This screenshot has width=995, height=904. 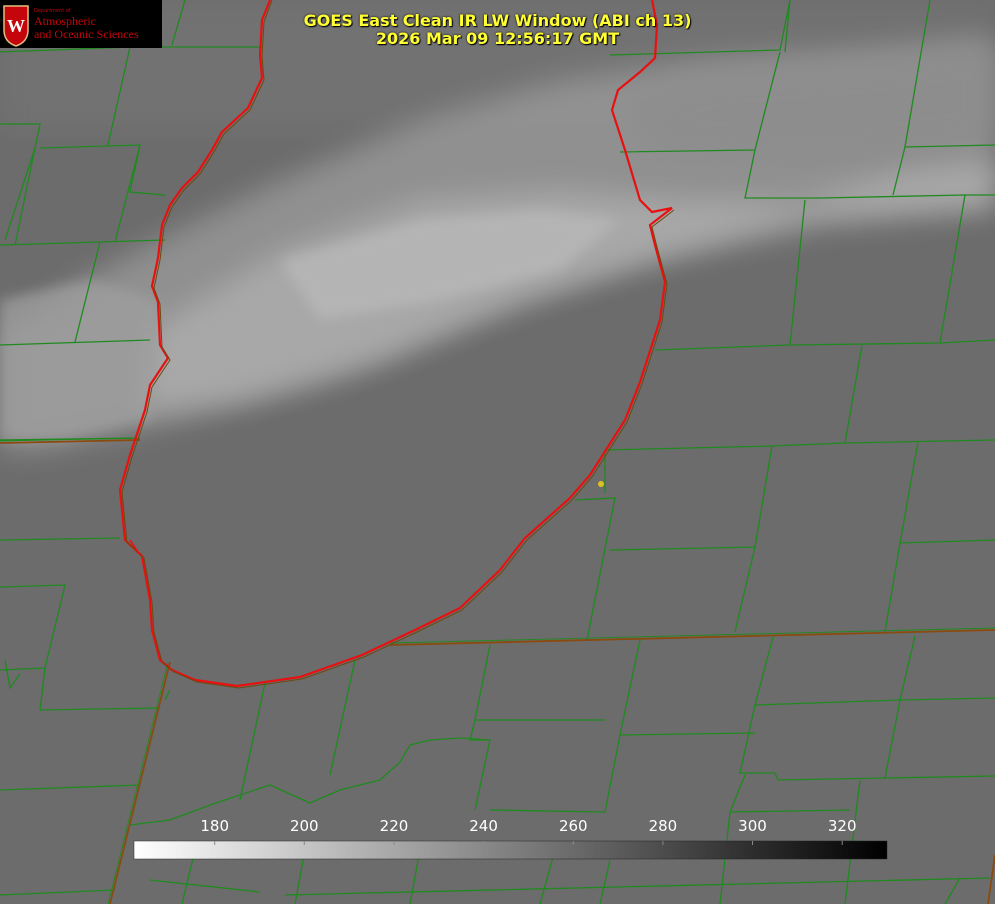 What do you see at coordinates (483, 826) in the screenshot?
I see `colorbar-tick-label: 240` at bounding box center [483, 826].